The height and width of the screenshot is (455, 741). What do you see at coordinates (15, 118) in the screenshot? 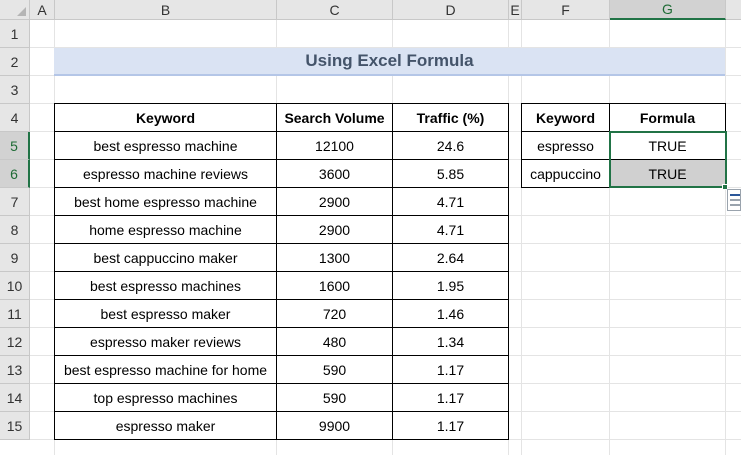
I see `row-header-4: 4` at bounding box center [15, 118].